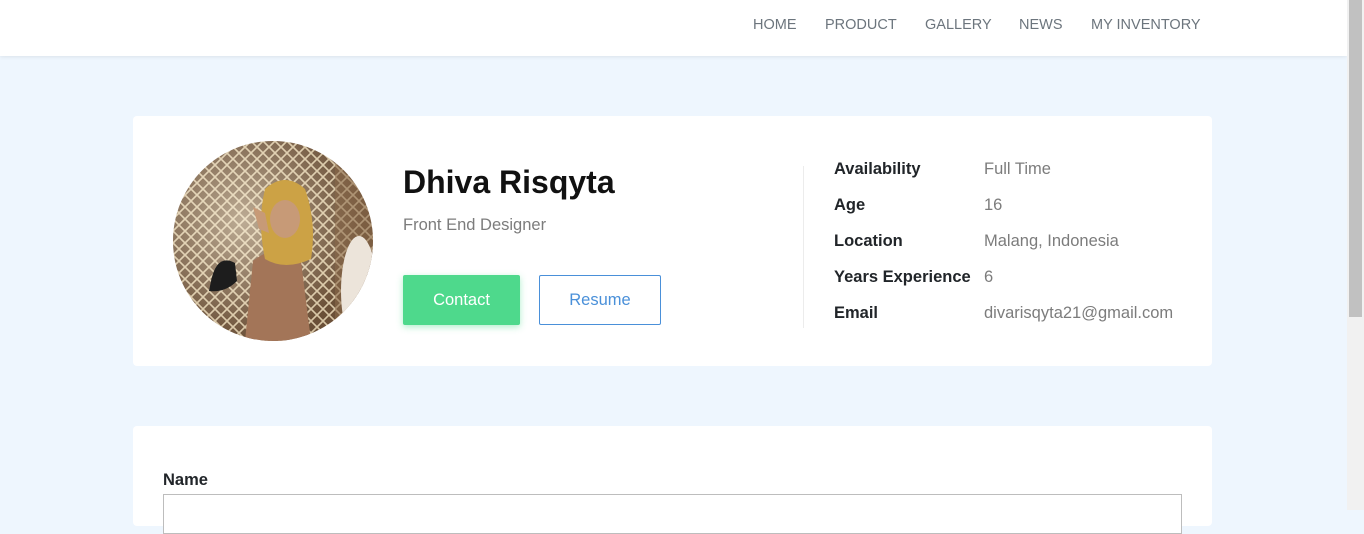 This screenshot has width=1364, height=534. Describe the element at coordinates (509, 182) in the screenshot. I see `profile-name: Dhiva Risqyta` at that location.